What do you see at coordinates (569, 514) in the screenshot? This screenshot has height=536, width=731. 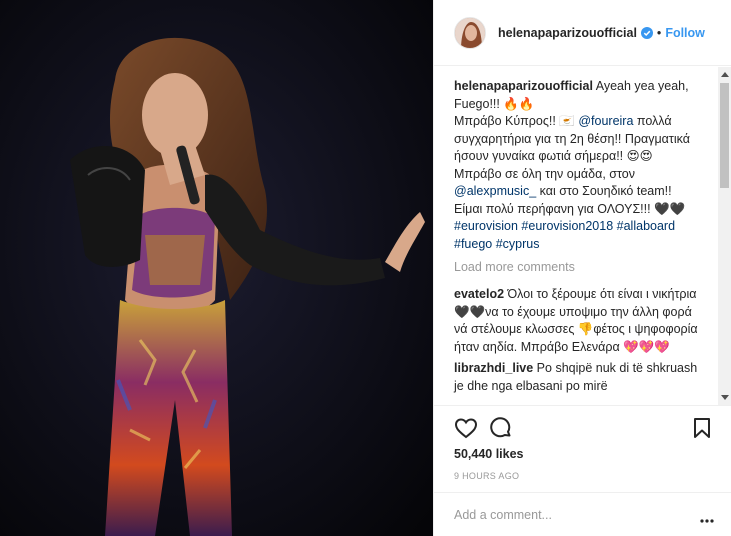 I see `add-comment-input` at bounding box center [569, 514].